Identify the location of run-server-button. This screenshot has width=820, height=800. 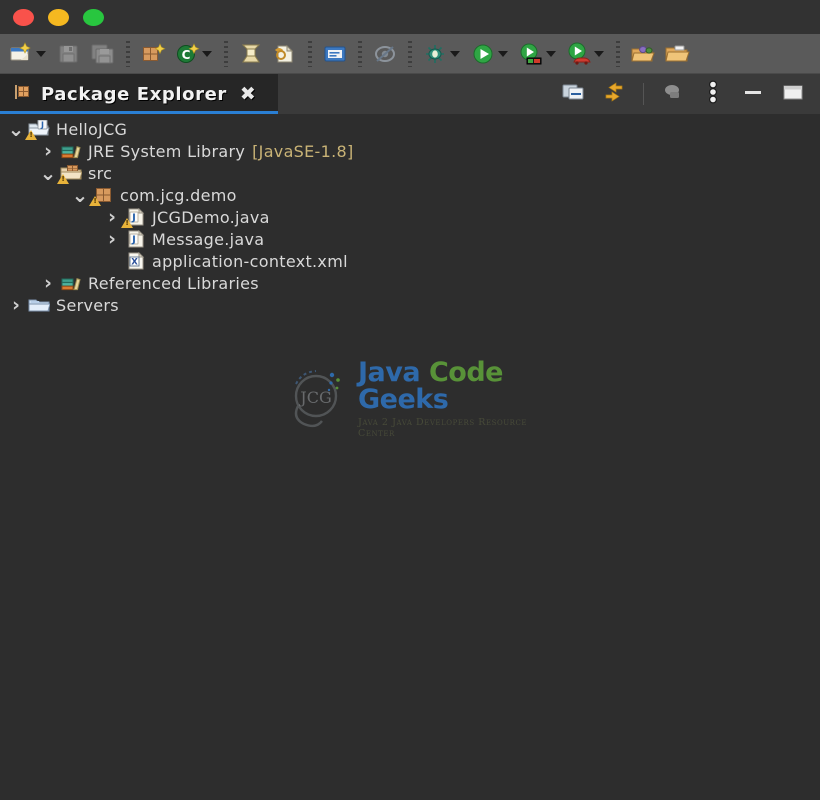
(538, 54).